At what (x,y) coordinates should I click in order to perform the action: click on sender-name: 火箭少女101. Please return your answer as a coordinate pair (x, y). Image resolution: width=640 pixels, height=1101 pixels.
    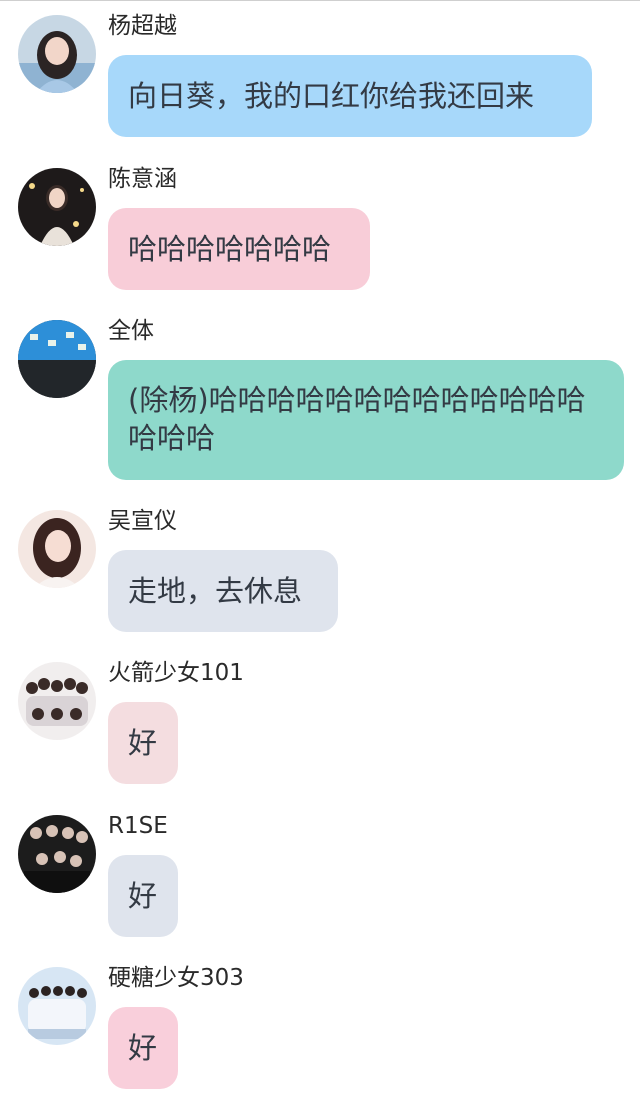
    Looking at the image, I should click on (176, 673).